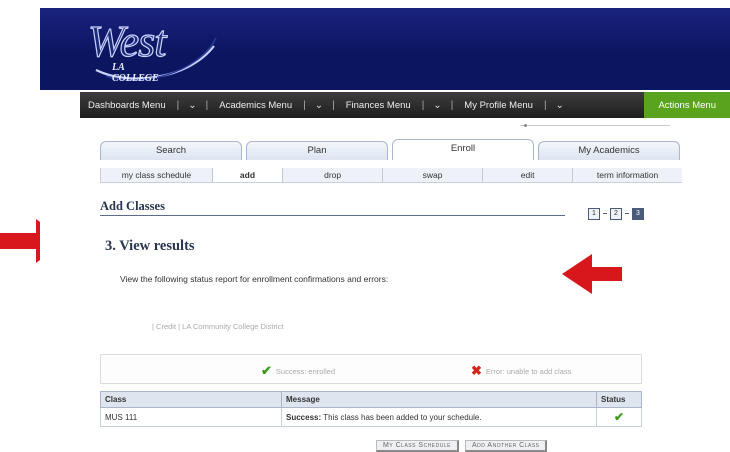 Image resolution: width=730 pixels, height=452 pixels. Describe the element at coordinates (592, 274) in the screenshot. I see `annotation-arrow-right` at that location.